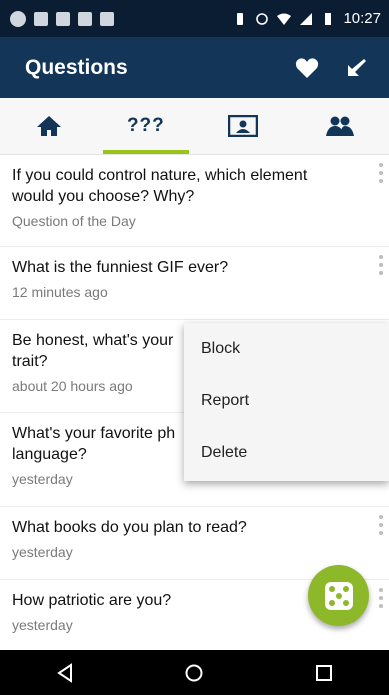  Describe the element at coordinates (240, 18) in the screenshot. I see `vibrate-icon` at that location.